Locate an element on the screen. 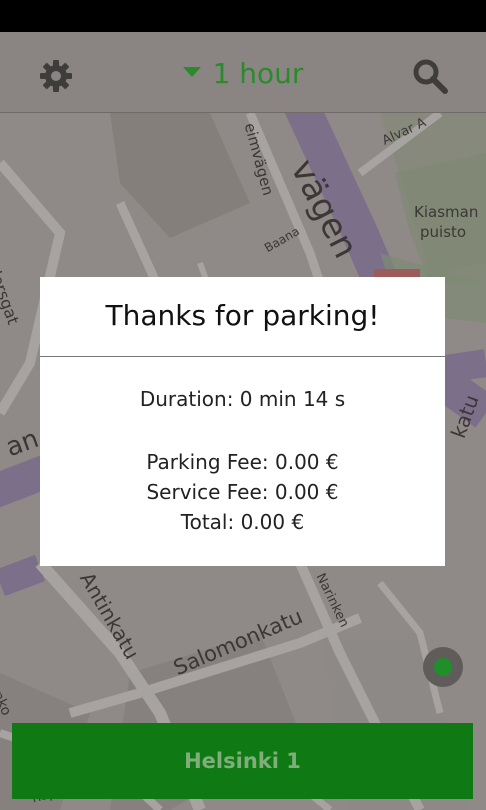 The height and width of the screenshot is (810, 486). duration-label: 1 hour is located at coordinates (258, 73).